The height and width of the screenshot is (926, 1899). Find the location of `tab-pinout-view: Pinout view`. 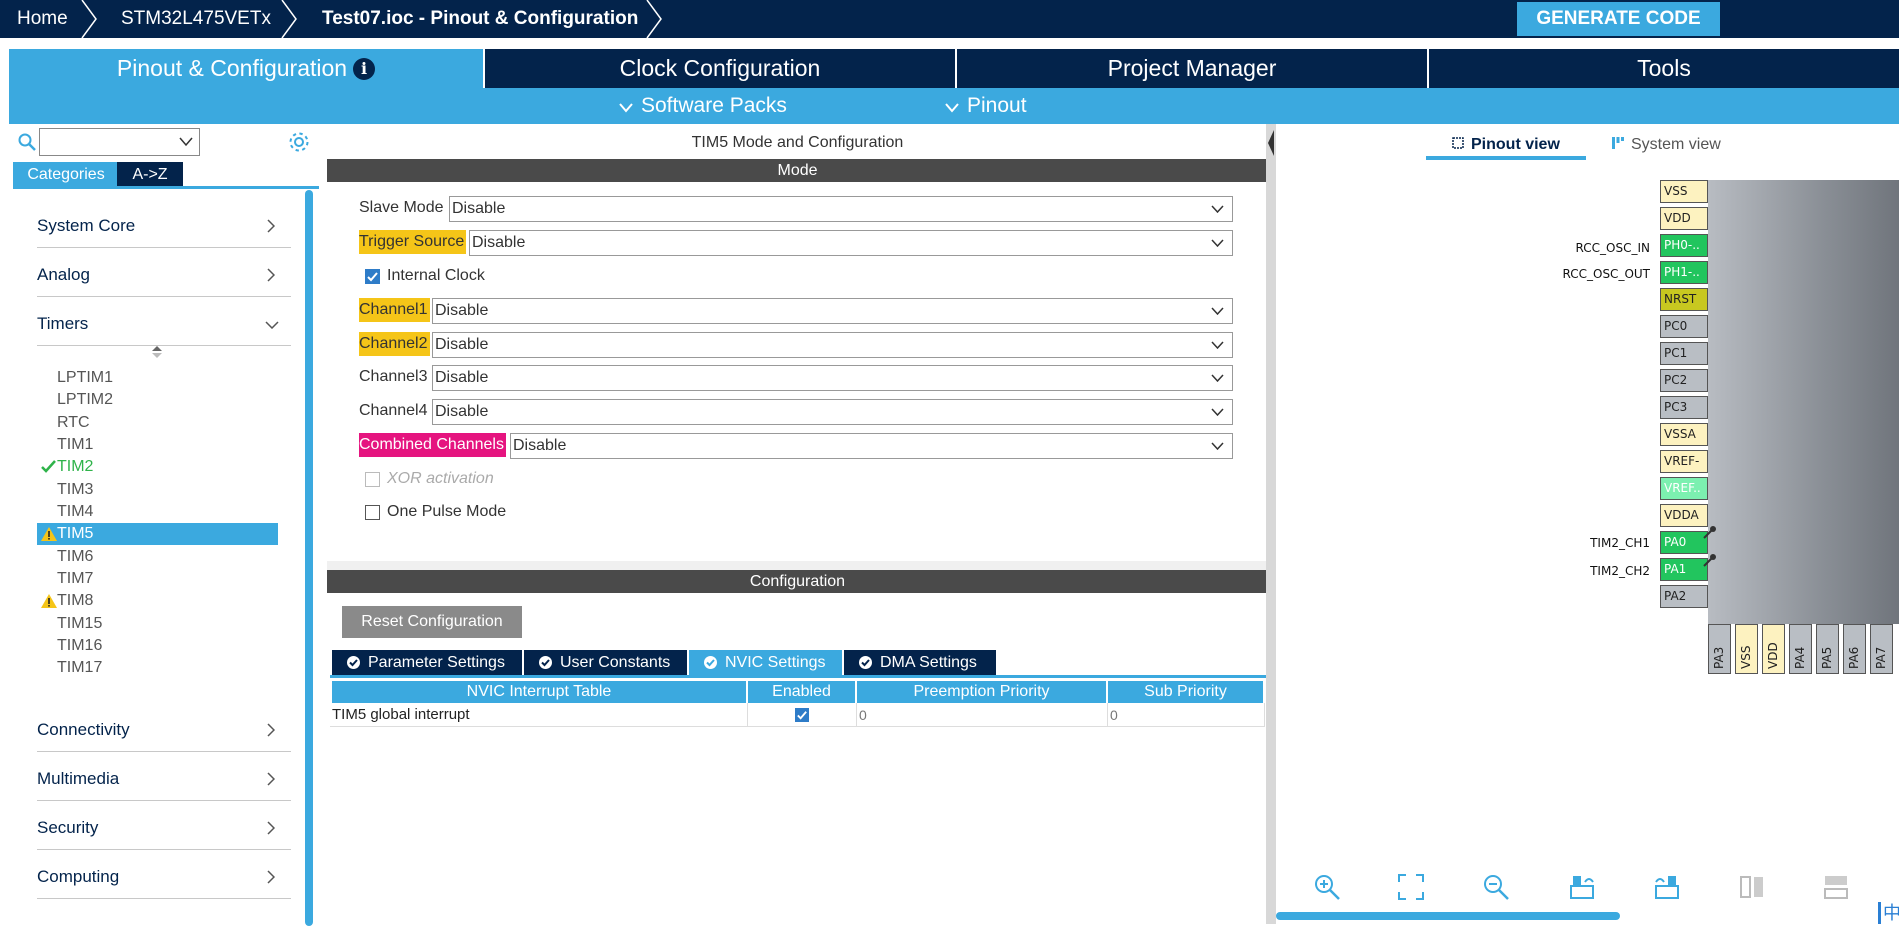

tab-pinout-view: Pinout view is located at coordinates (1505, 145).